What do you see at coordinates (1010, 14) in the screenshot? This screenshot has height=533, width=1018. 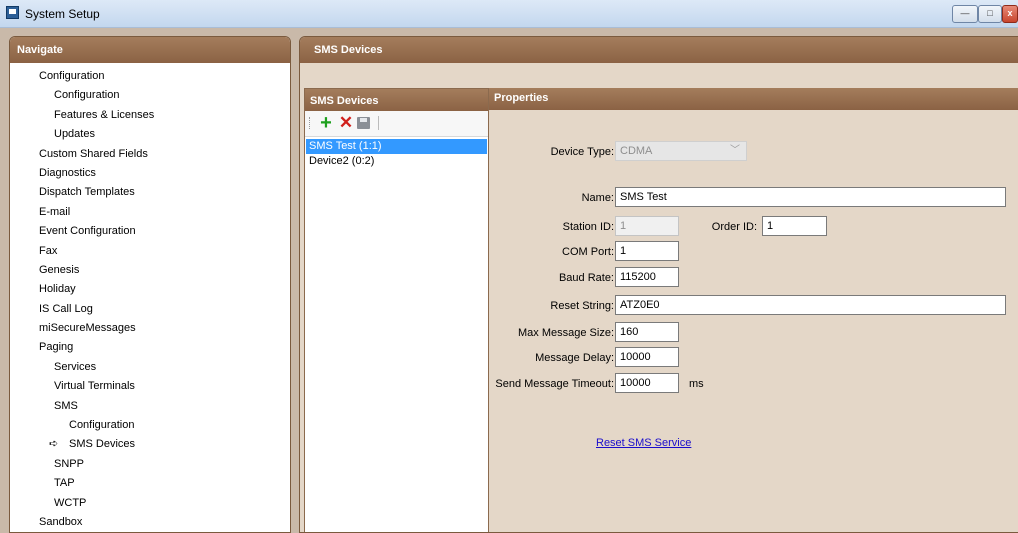 I see `close-button: x` at bounding box center [1010, 14].